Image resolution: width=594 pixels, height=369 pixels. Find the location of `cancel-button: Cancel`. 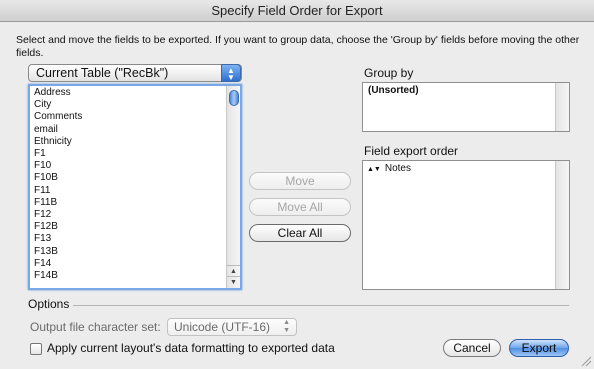

cancel-button: Cancel is located at coordinates (472, 348).